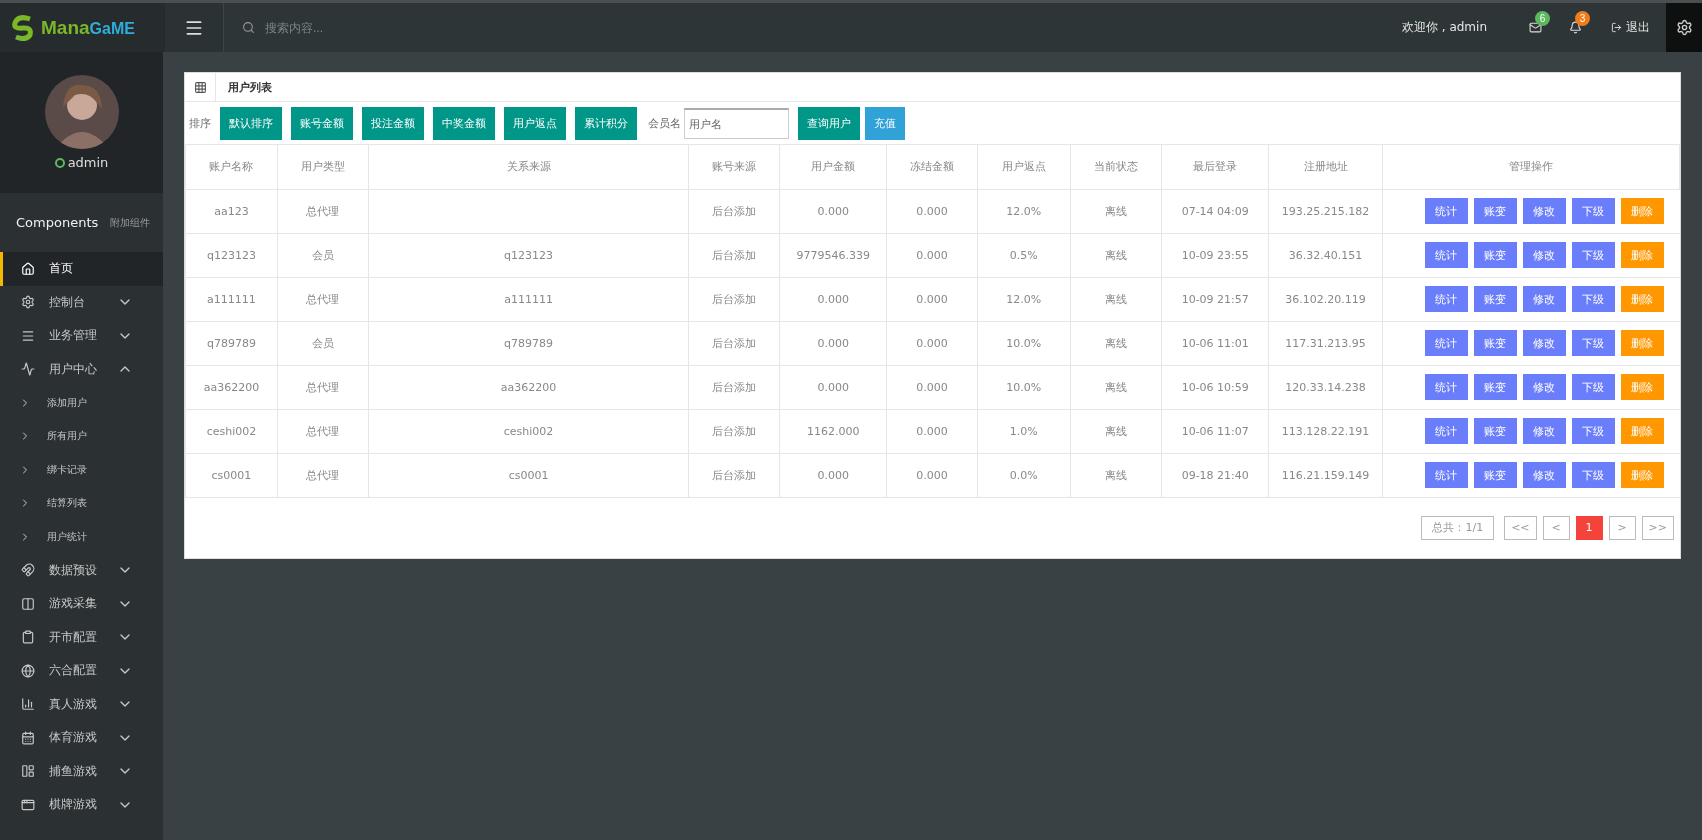 The height and width of the screenshot is (840, 1702). What do you see at coordinates (251, 123) in the screenshot?
I see `sort-button: 默认排序` at bounding box center [251, 123].